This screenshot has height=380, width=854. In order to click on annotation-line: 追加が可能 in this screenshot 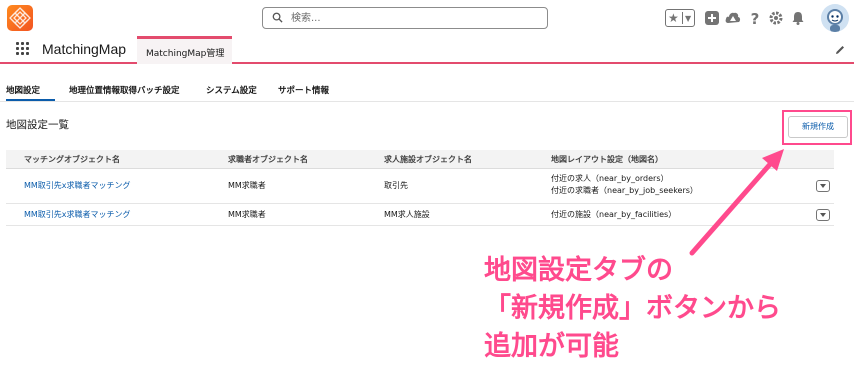, I will do `click(551, 346)`.